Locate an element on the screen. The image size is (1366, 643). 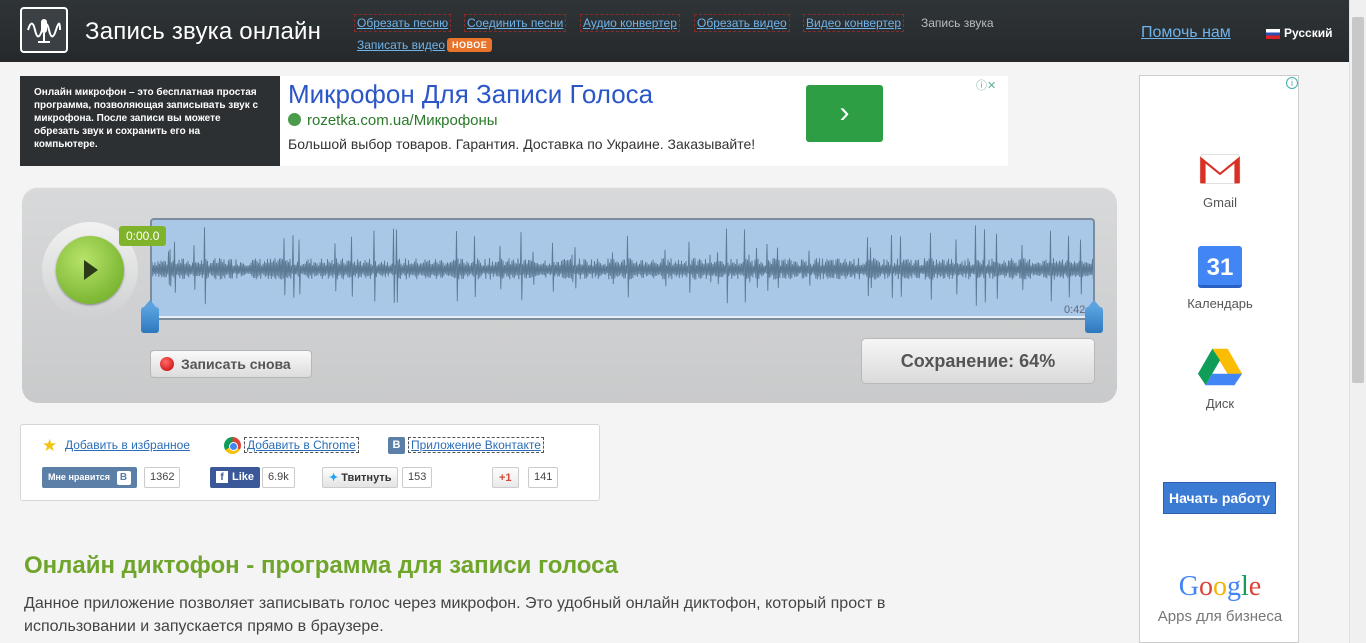
vk-like-count: 1362 is located at coordinates (162, 477).